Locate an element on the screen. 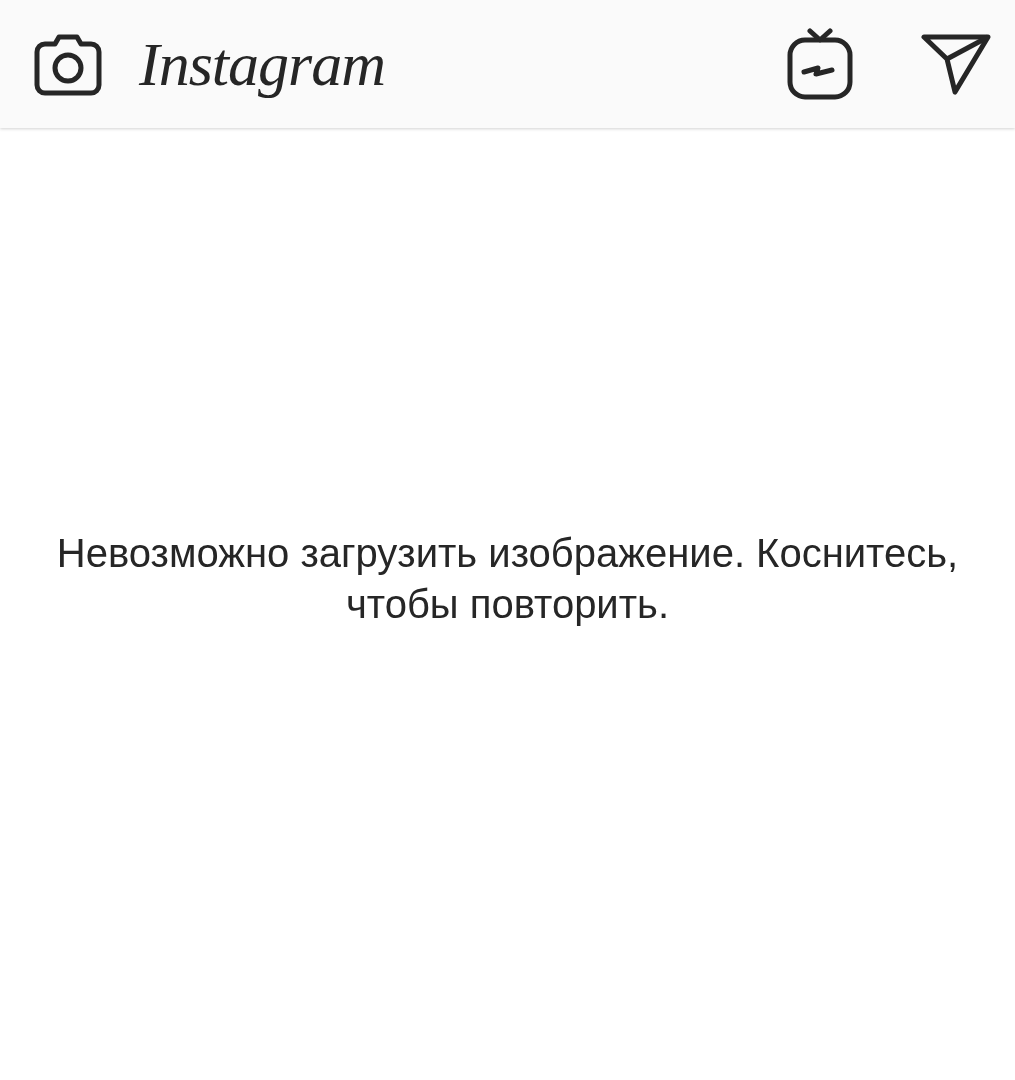 The height and width of the screenshot is (1080, 1015). camera-button is located at coordinates (68, 64).